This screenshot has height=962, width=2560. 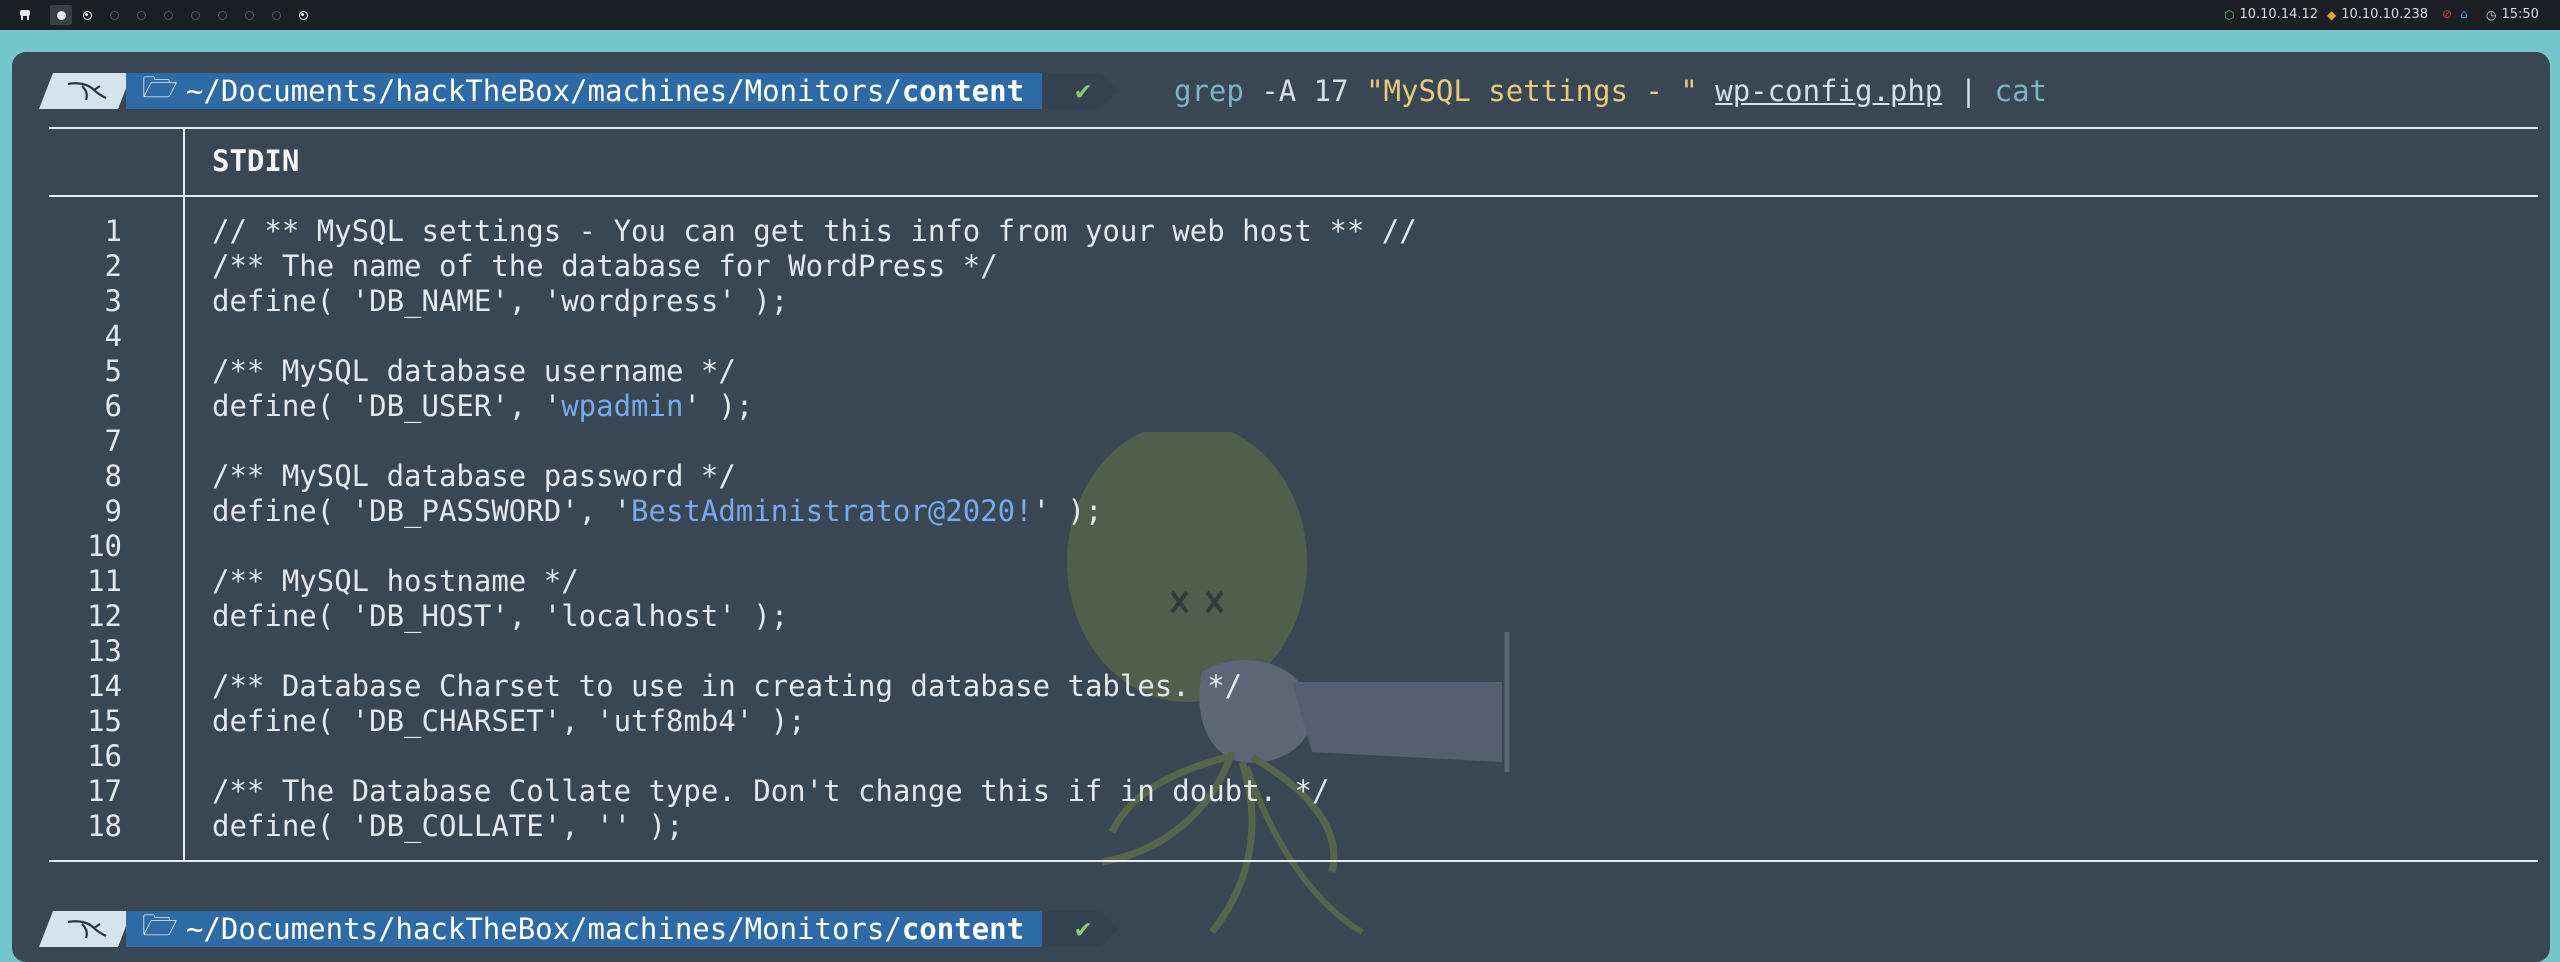 I want to click on home-status: ⌂, so click(x=2464, y=14).